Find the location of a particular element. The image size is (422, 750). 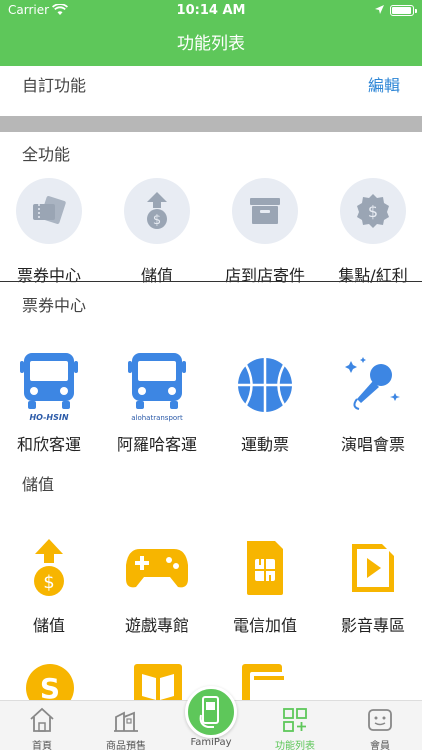

section-separator is located at coordinates (211, 124).